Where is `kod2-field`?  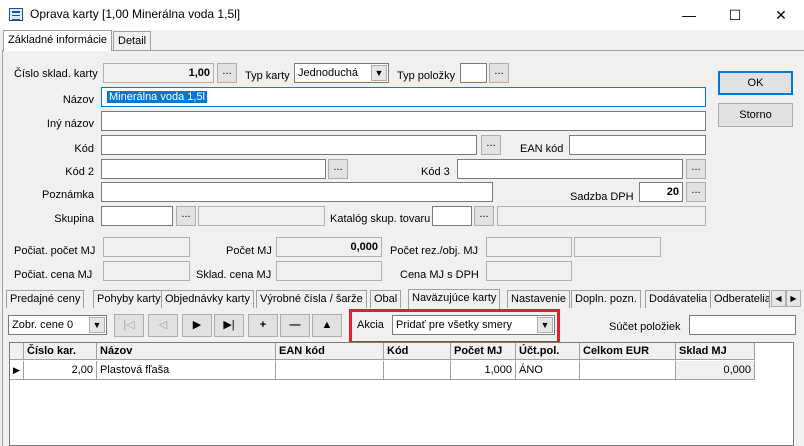
kod2-field is located at coordinates (213, 169).